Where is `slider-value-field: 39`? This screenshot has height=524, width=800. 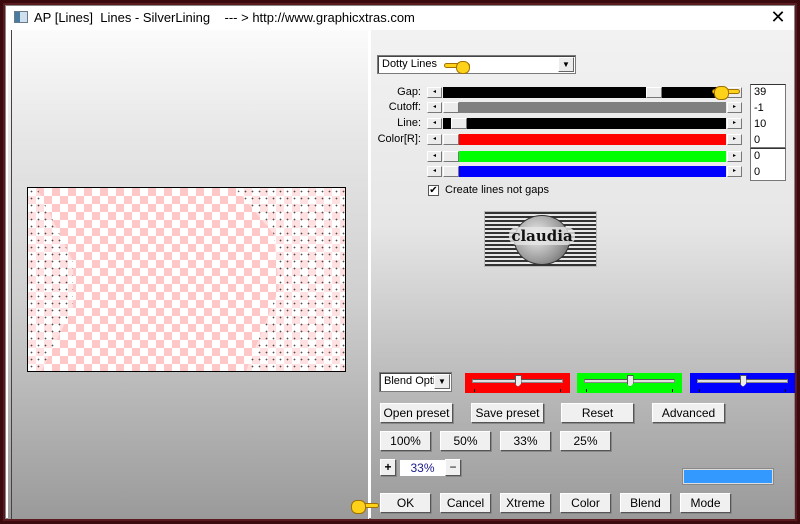 slider-value-field: 39 is located at coordinates (760, 92).